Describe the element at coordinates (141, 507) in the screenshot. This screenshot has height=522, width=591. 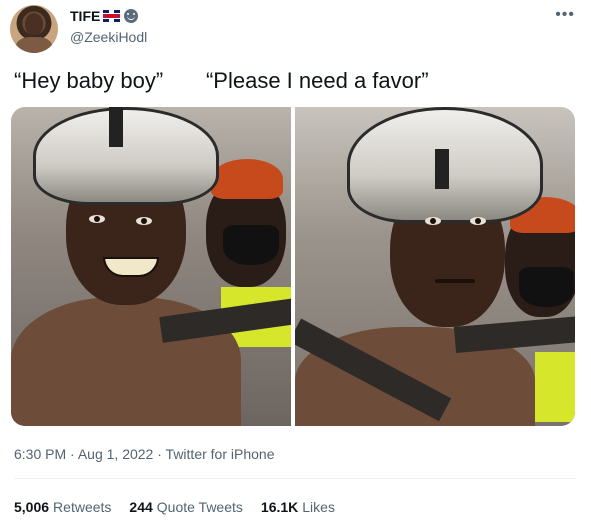
I see `quotes-count: 244` at that location.